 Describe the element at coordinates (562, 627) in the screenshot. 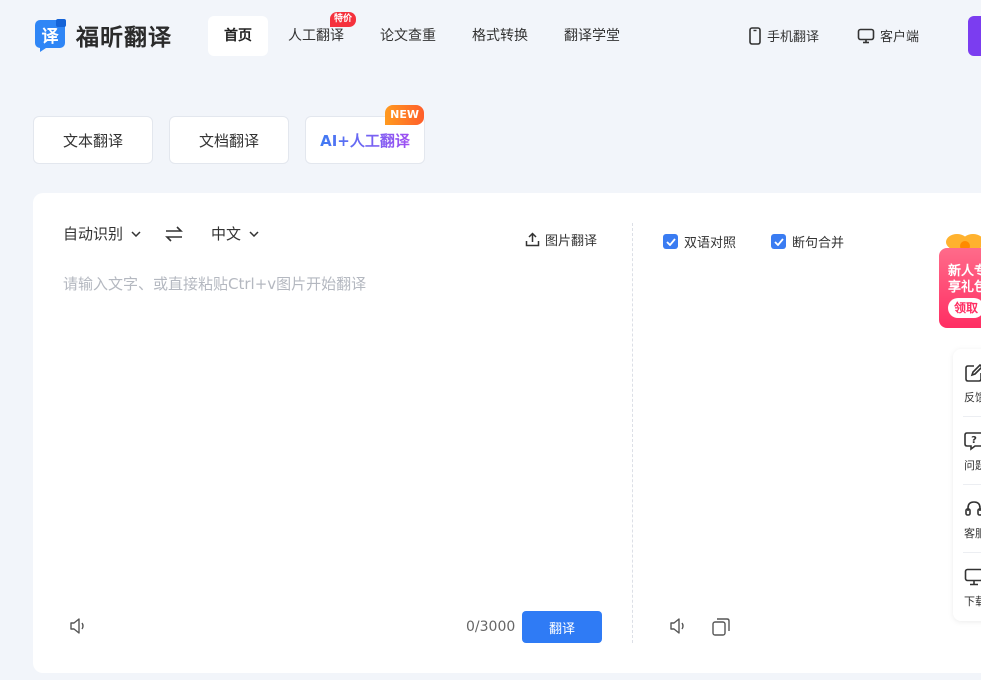

I see `translate-button: 翻译` at that location.